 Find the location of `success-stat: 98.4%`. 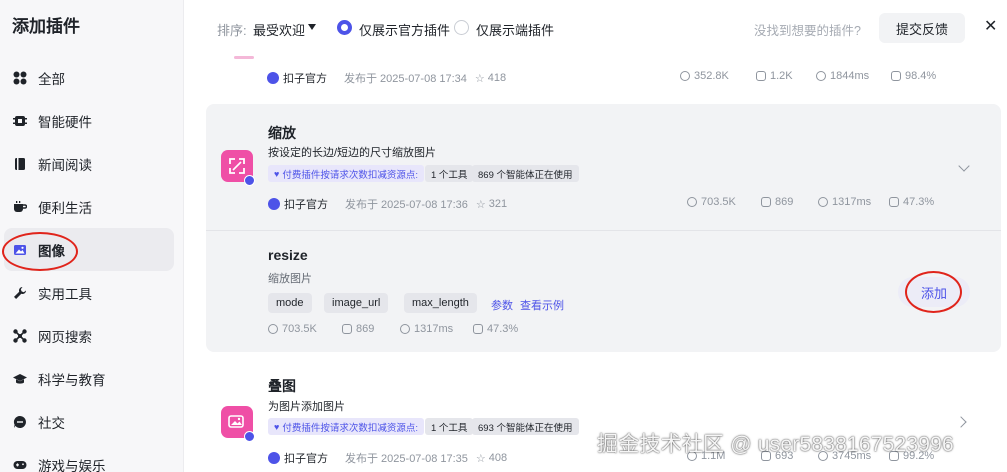

success-stat: 98.4% is located at coordinates (913, 76).